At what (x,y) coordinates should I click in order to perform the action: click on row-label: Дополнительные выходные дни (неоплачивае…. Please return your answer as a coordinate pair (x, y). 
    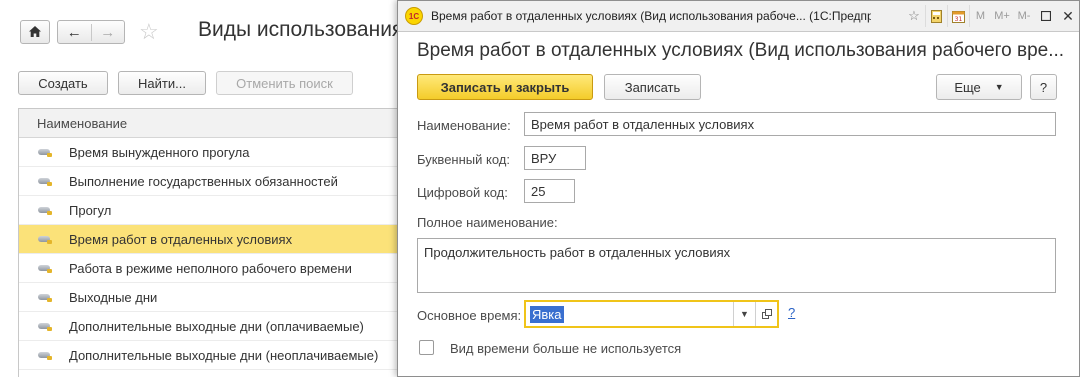
    Looking at the image, I should click on (224, 355).